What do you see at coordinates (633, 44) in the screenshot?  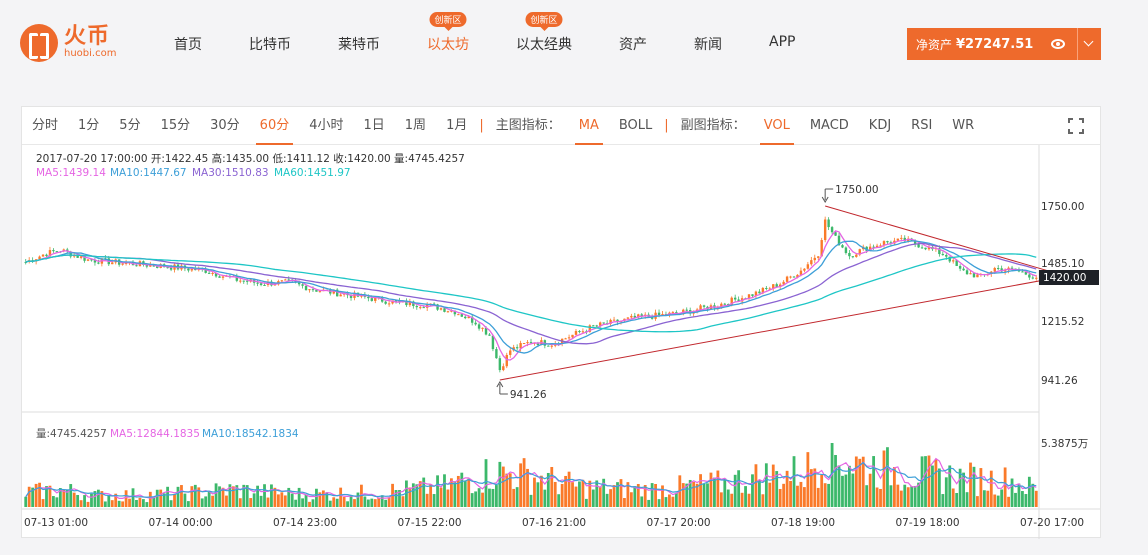 I see `nav-item-5: 资产` at bounding box center [633, 44].